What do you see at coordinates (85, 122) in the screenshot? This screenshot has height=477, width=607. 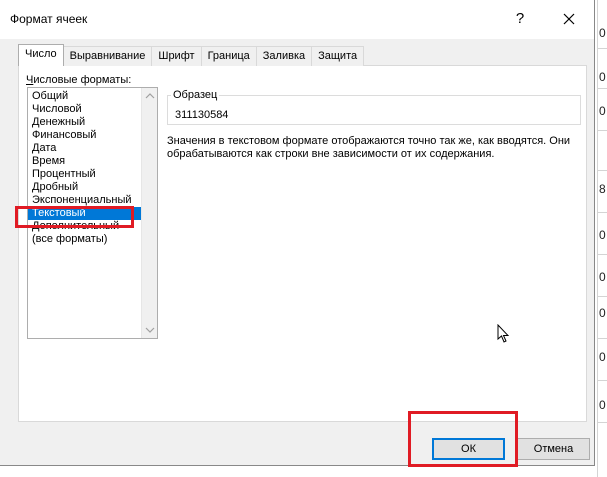 I see `format-item-currency: Денежный` at bounding box center [85, 122].